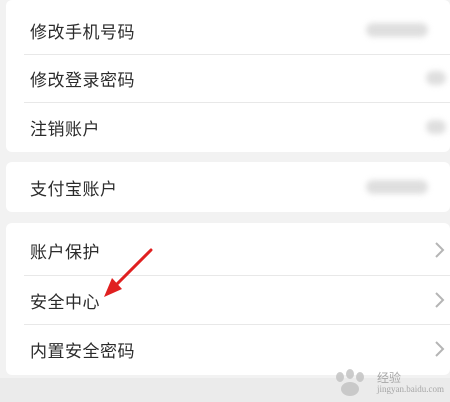  I want to click on change-phone-number-row: 修改手机号码, so click(228, 30).